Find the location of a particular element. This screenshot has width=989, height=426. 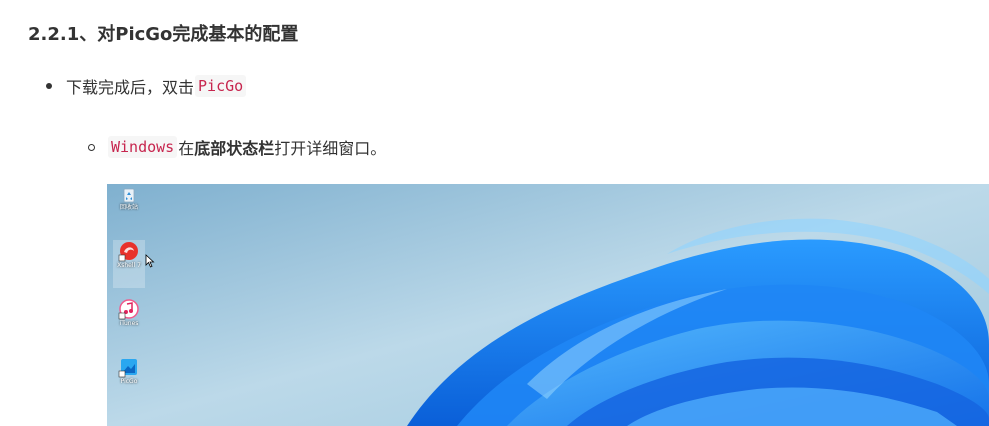

desktop-icon-label: Xshell 7 is located at coordinates (129, 265).